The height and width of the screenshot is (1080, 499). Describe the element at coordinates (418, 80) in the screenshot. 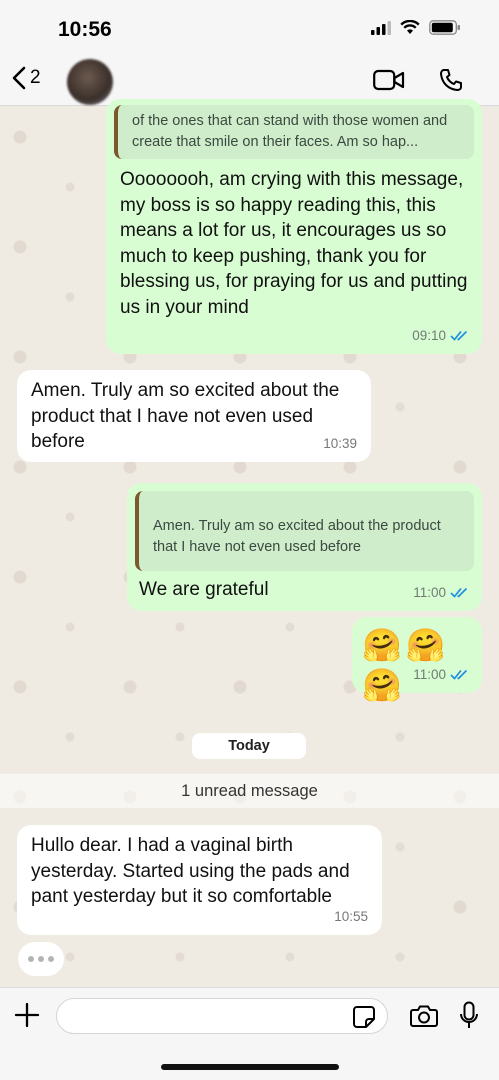

I see `header-actions` at that location.